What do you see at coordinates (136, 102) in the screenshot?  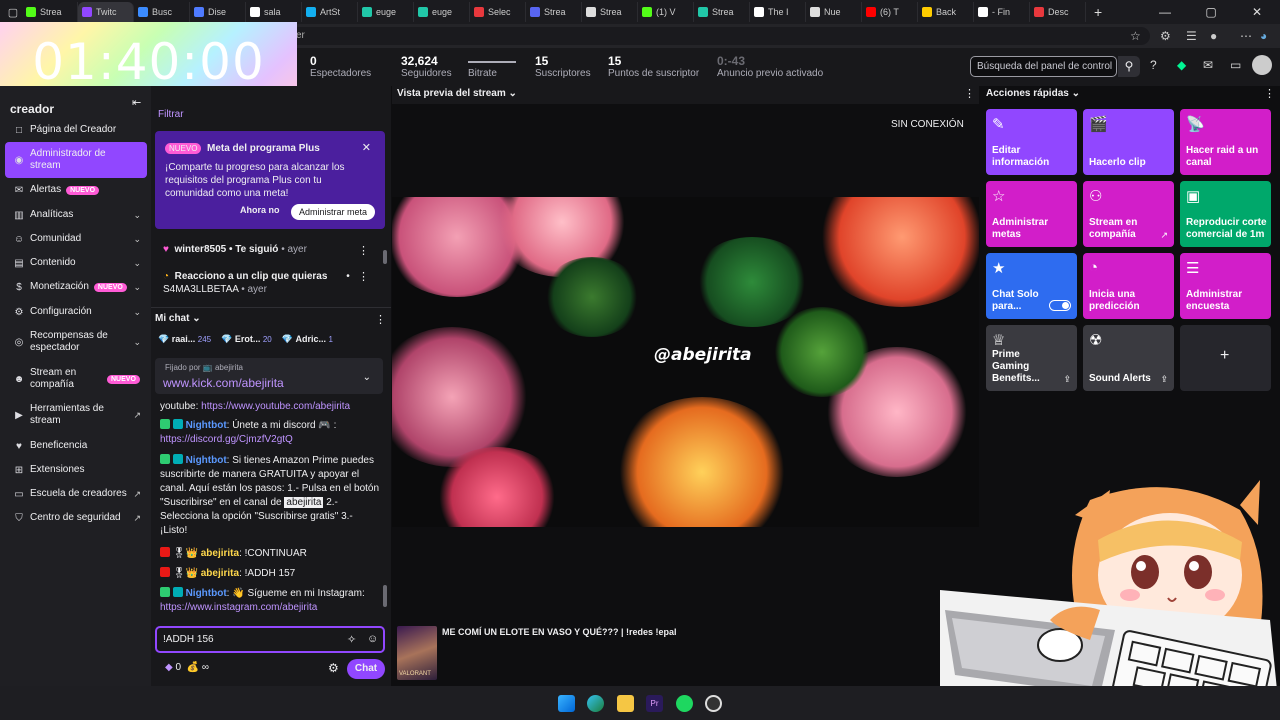 I see `collapse-sidebar-icon: ⇤` at bounding box center [136, 102].